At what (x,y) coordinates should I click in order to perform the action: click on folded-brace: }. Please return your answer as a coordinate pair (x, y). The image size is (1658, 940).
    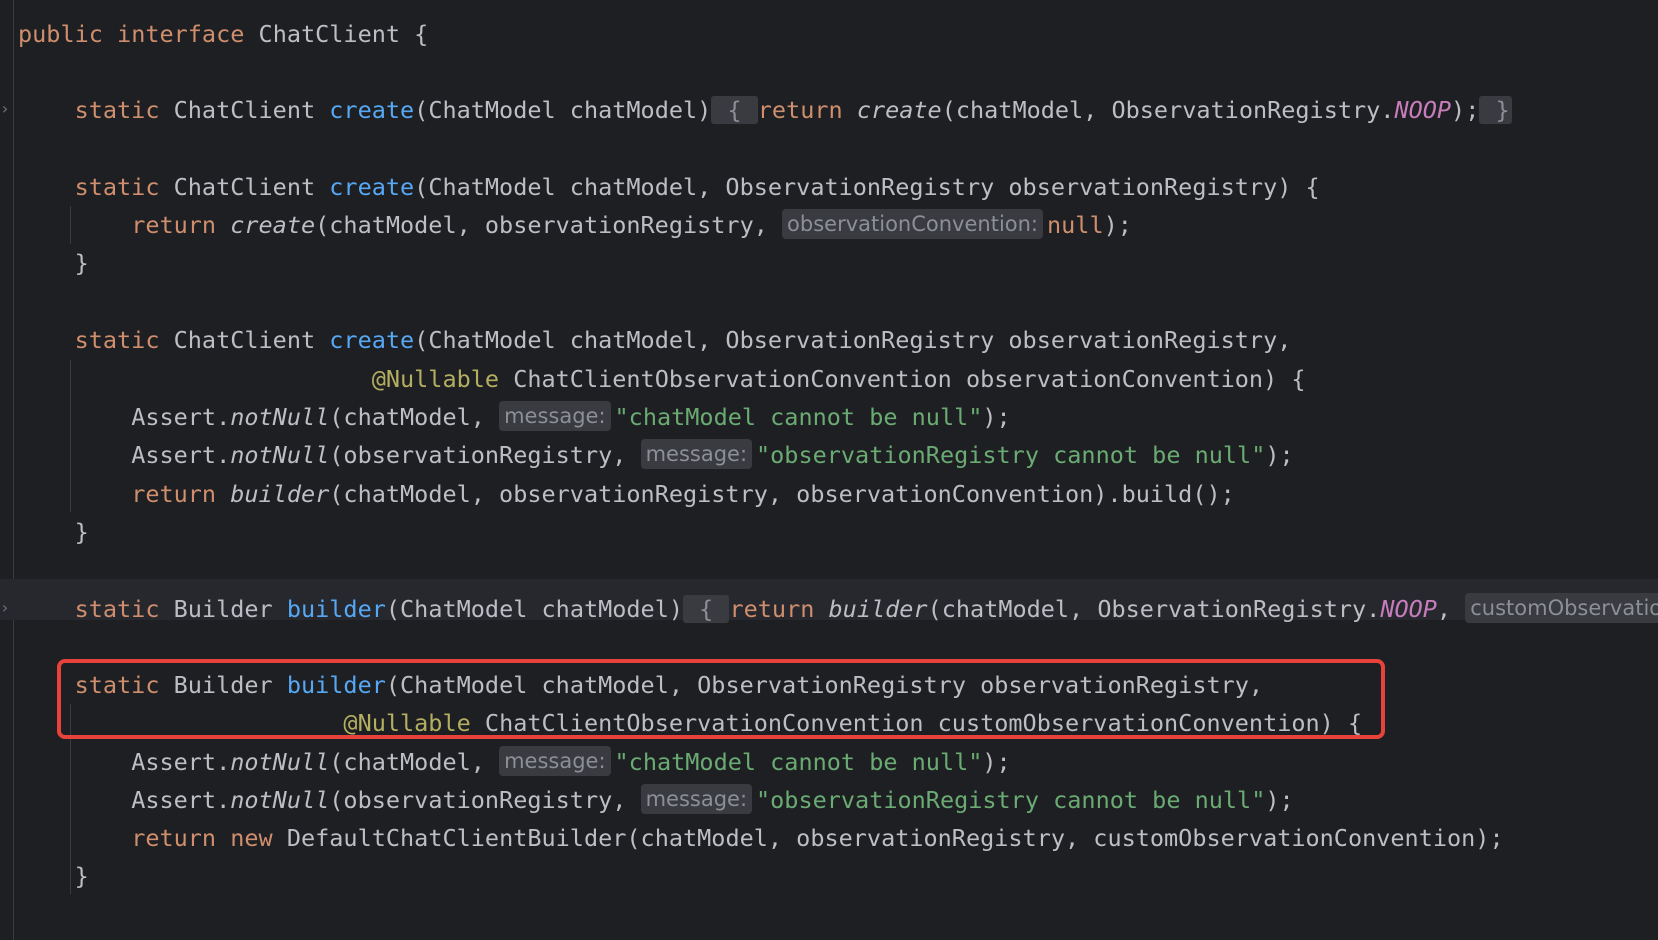
    Looking at the image, I should click on (1495, 110).